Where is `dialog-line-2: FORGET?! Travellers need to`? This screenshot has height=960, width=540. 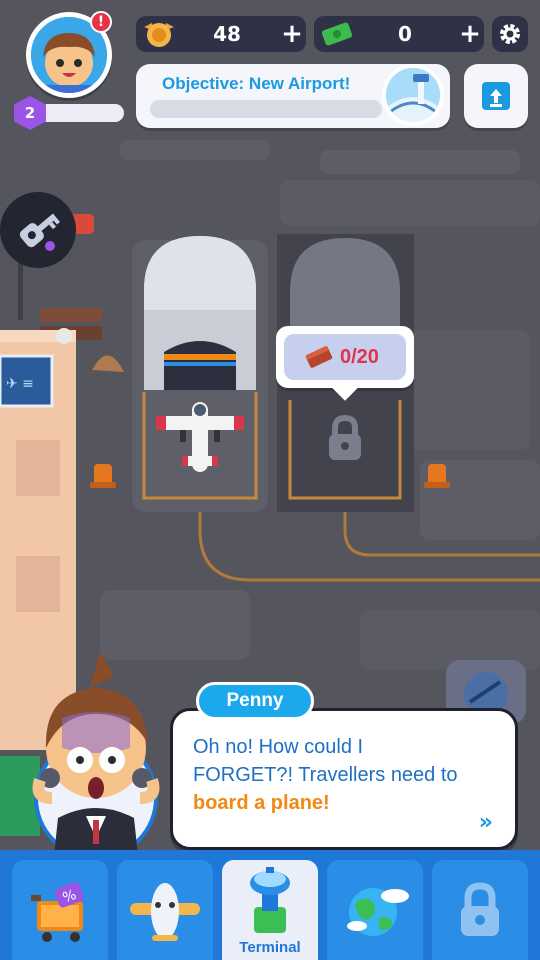 dialog-line-2: FORGET?! Travellers need to is located at coordinates (325, 775).